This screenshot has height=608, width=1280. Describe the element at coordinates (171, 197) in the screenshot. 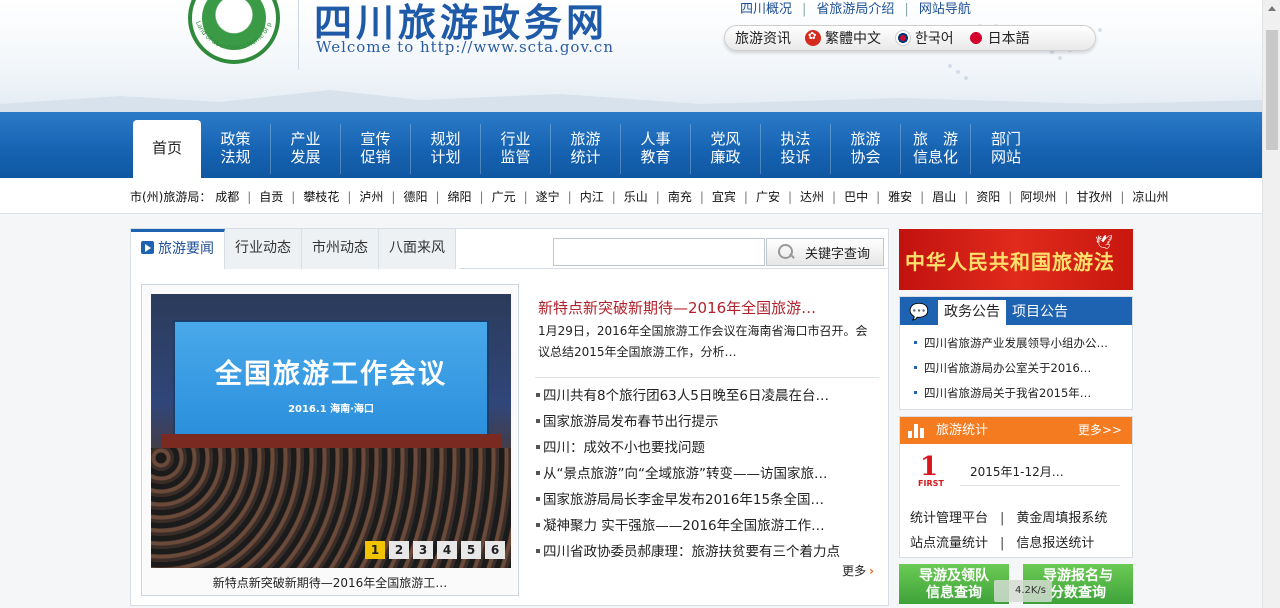

I see `city-bar-label: 市(州)旅游局：` at that location.